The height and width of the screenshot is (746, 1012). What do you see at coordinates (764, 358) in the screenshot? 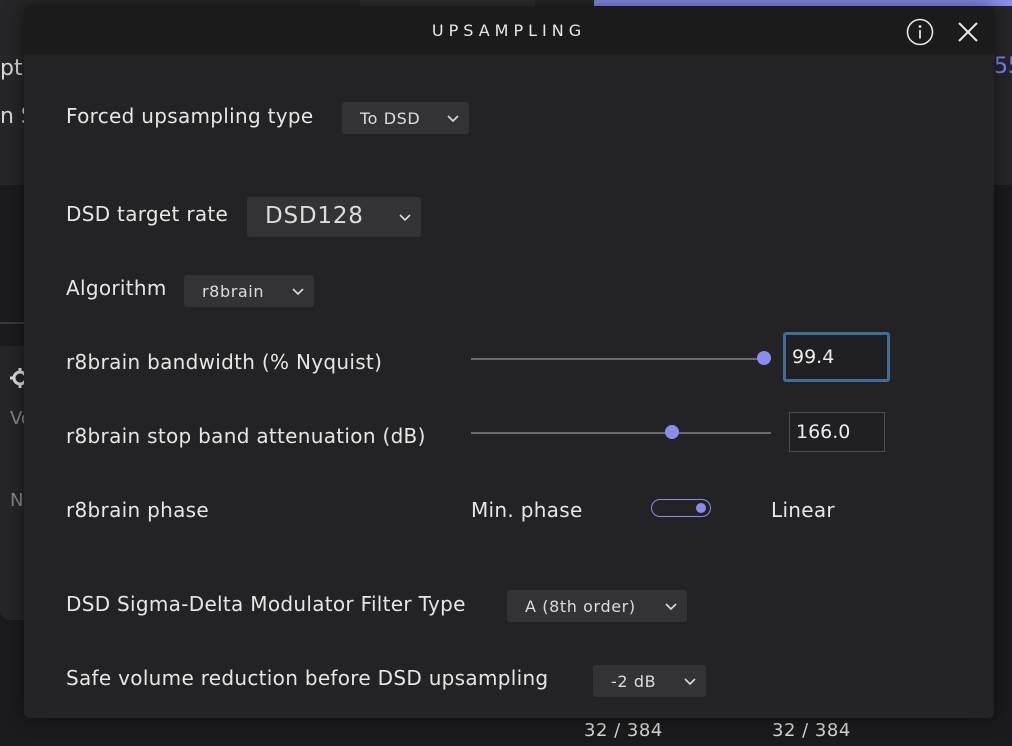
I see `bandwidth-slider-thumb` at bounding box center [764, 358].